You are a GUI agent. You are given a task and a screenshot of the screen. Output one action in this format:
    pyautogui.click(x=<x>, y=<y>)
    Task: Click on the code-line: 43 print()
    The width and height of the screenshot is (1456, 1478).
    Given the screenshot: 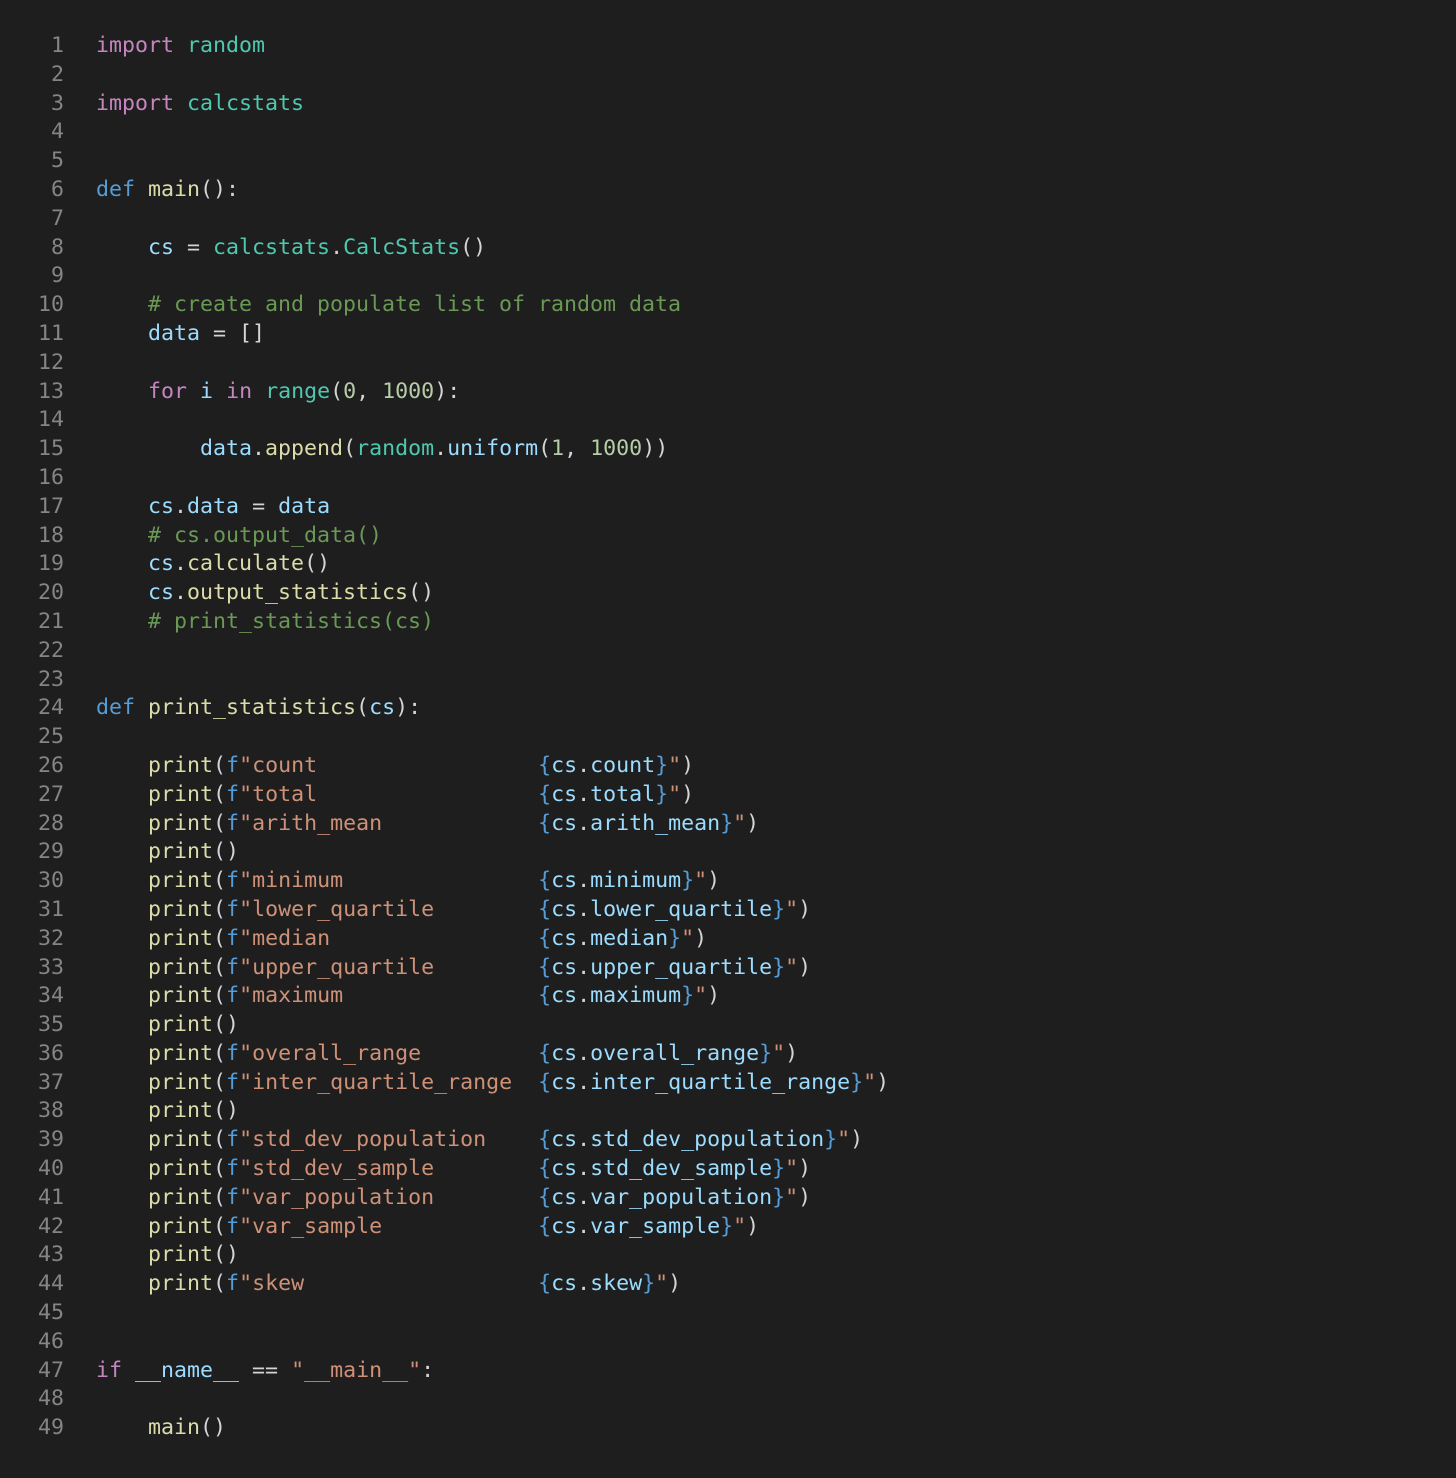 What is the action you would take?
    pyautogui.click(x=728, y=1255)
    